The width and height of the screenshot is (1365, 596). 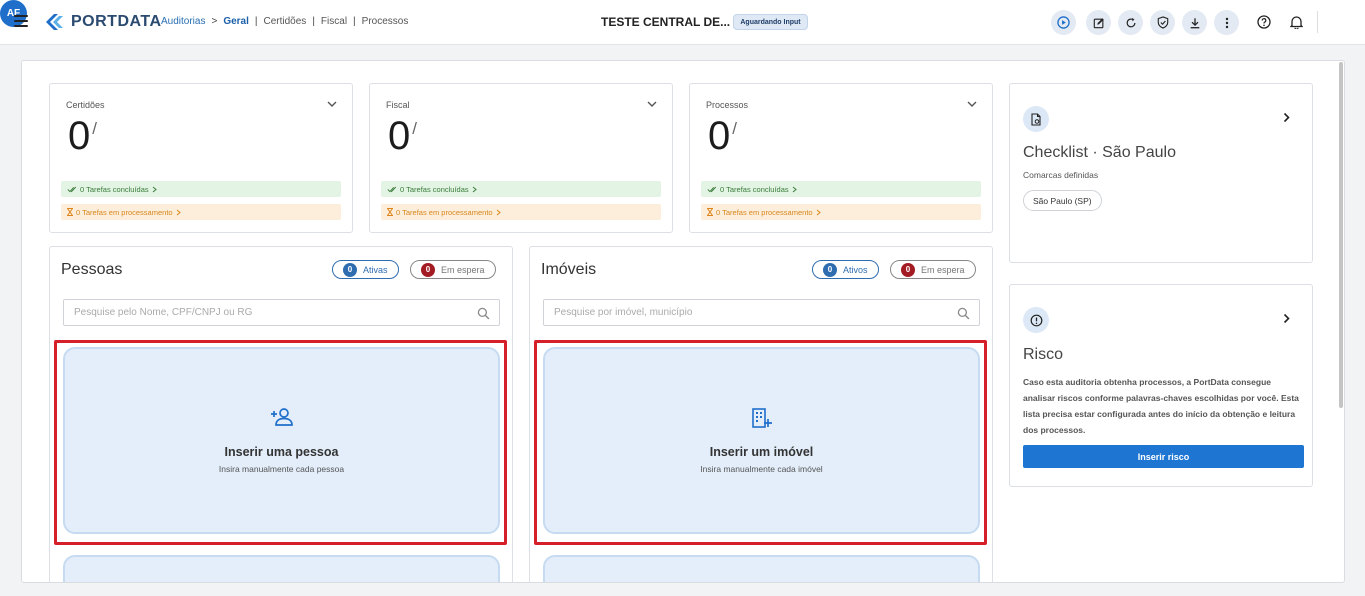 What do you see at coordinates (85, 105) in the screenshot?
I see `stat-title: Certidões` at bounding box center [85, 105].